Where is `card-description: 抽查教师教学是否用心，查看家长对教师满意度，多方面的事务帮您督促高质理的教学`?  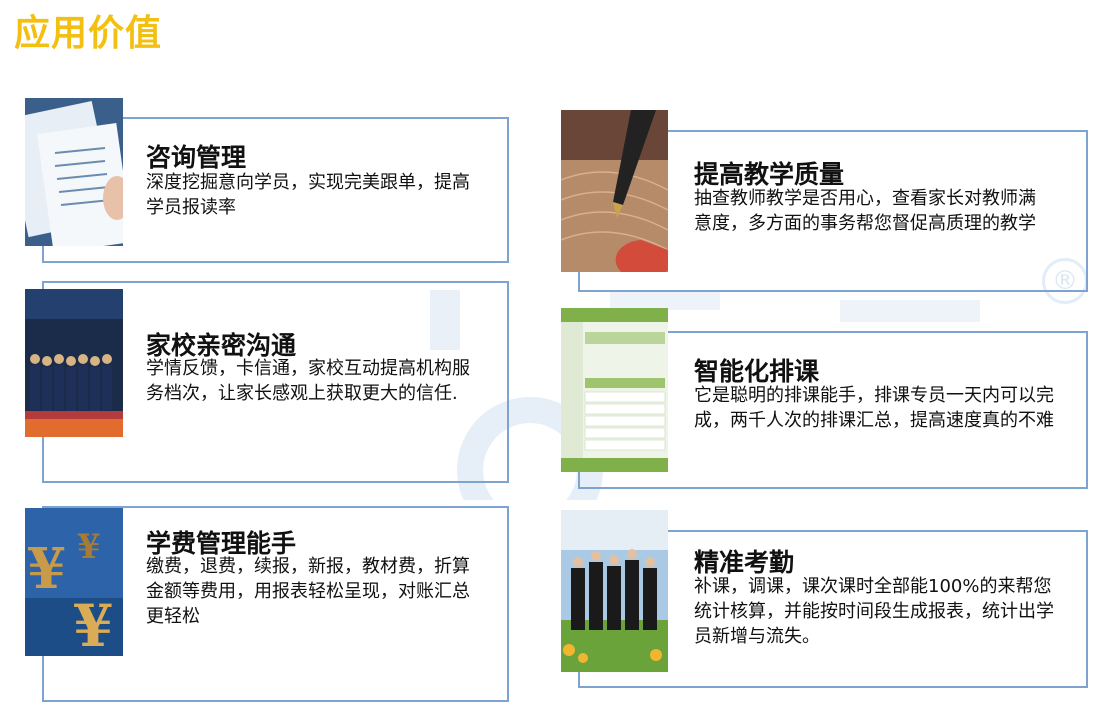
card-description: 抽查教师教学是否用心，查看家长对教师满意度，多方面的事务帮您督促高质理的教学 is located at coordinates (865, 211).